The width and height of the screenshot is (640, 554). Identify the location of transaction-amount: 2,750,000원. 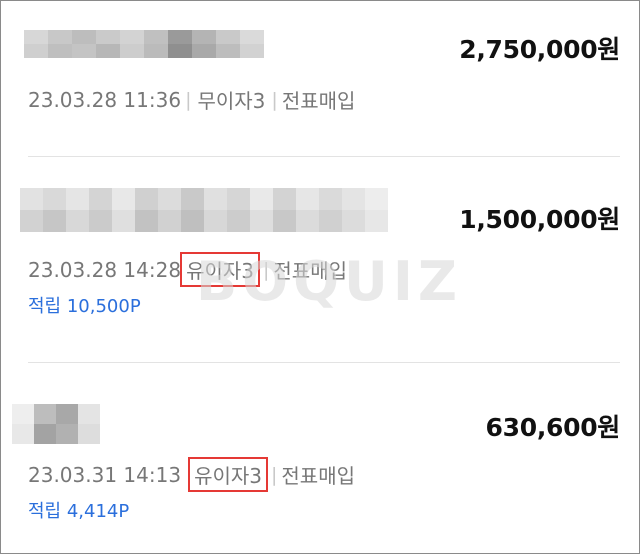
(539, 49).